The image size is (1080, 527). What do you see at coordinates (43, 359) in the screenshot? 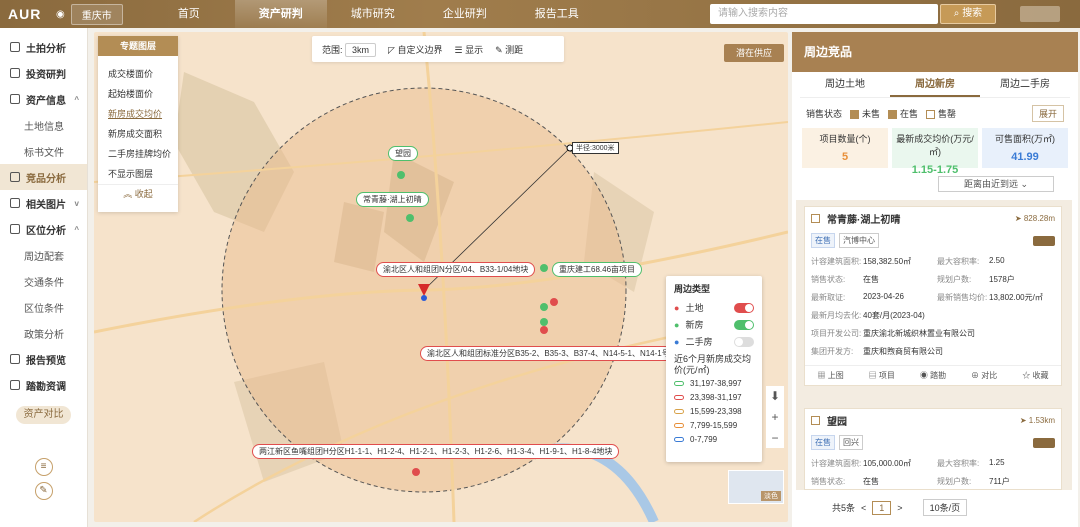
I see `sidebar-item-report-preview: 报告预览` at bounding box center [43, 359].